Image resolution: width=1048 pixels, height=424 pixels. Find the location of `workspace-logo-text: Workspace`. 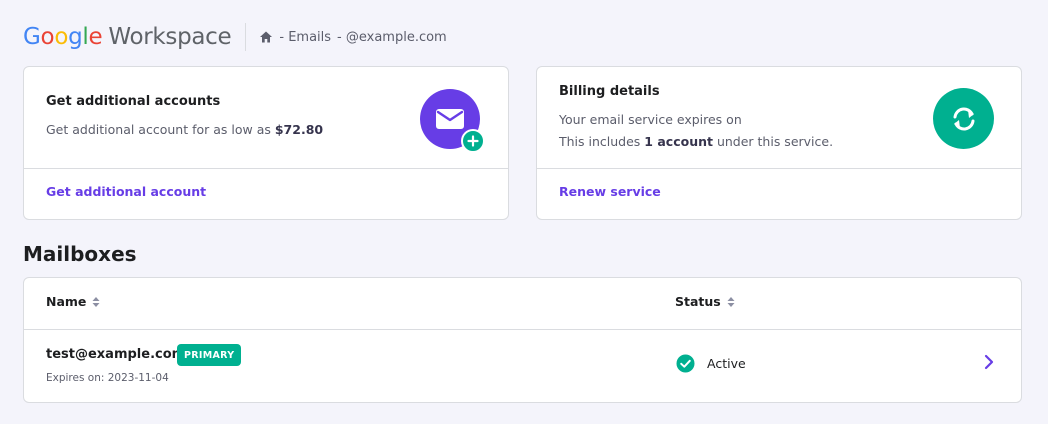

workspace-logo-text: Workspace is located at coordinates (170, 37).